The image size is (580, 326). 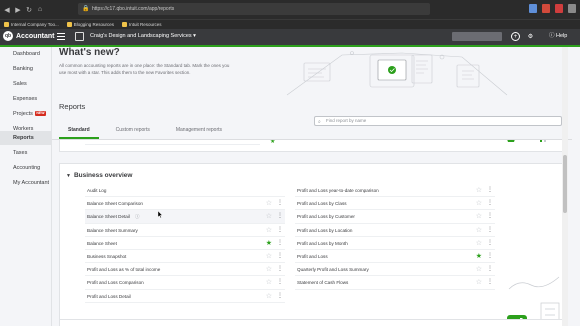 What do you see at coordinates (29, 10) in the screenshot?
I see `reload-icon: ↻` at bounding box center [29, 10].